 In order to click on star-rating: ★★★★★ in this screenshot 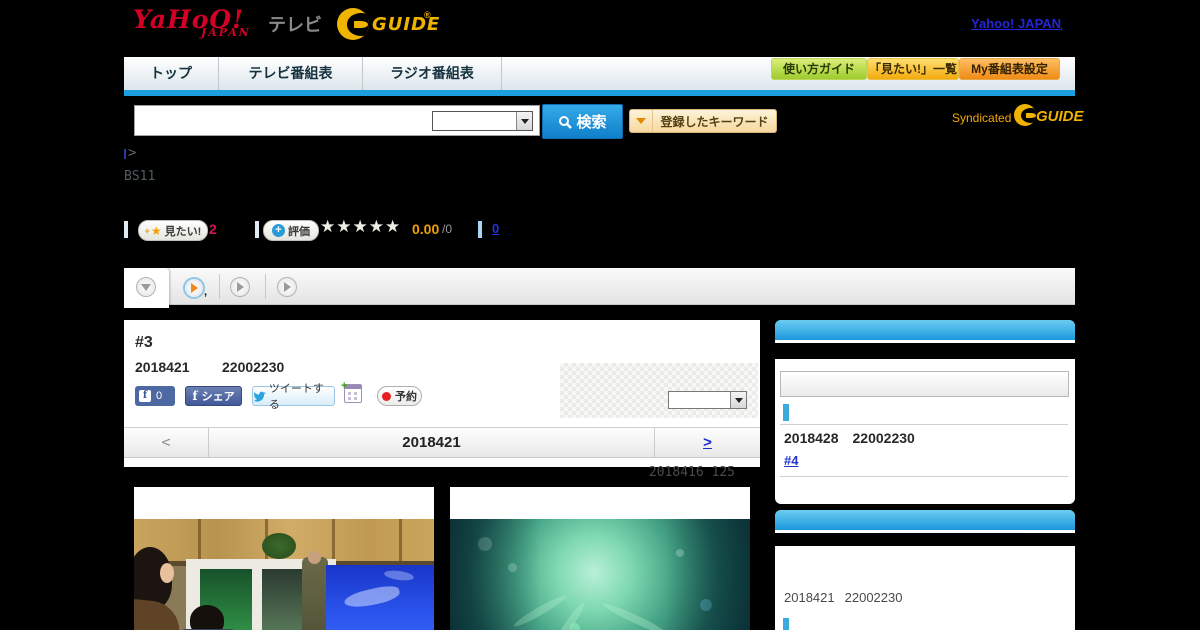, I will do `click(360, 227)`.